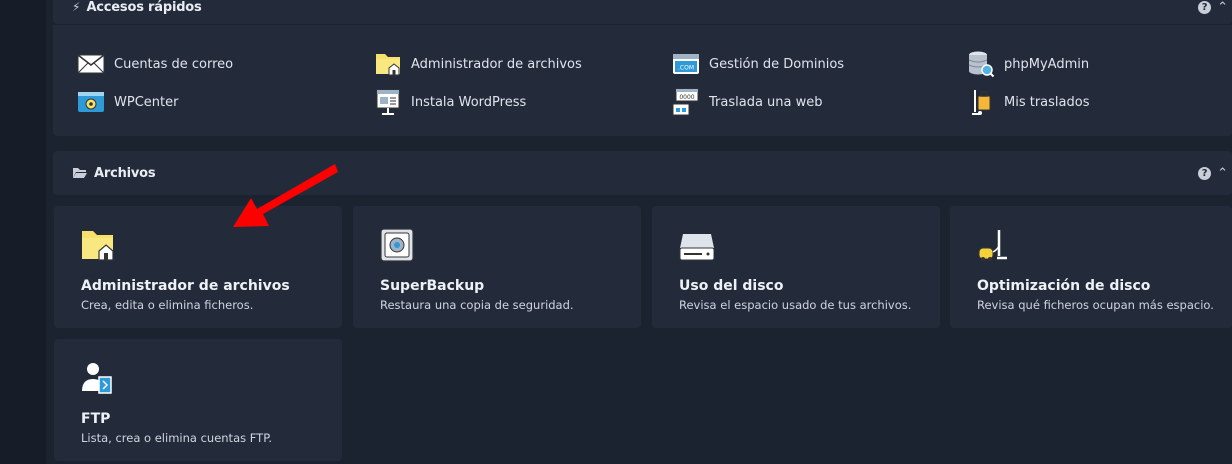  I want to click on quick-item-email: Cuentas de correo, so click(155, 64).